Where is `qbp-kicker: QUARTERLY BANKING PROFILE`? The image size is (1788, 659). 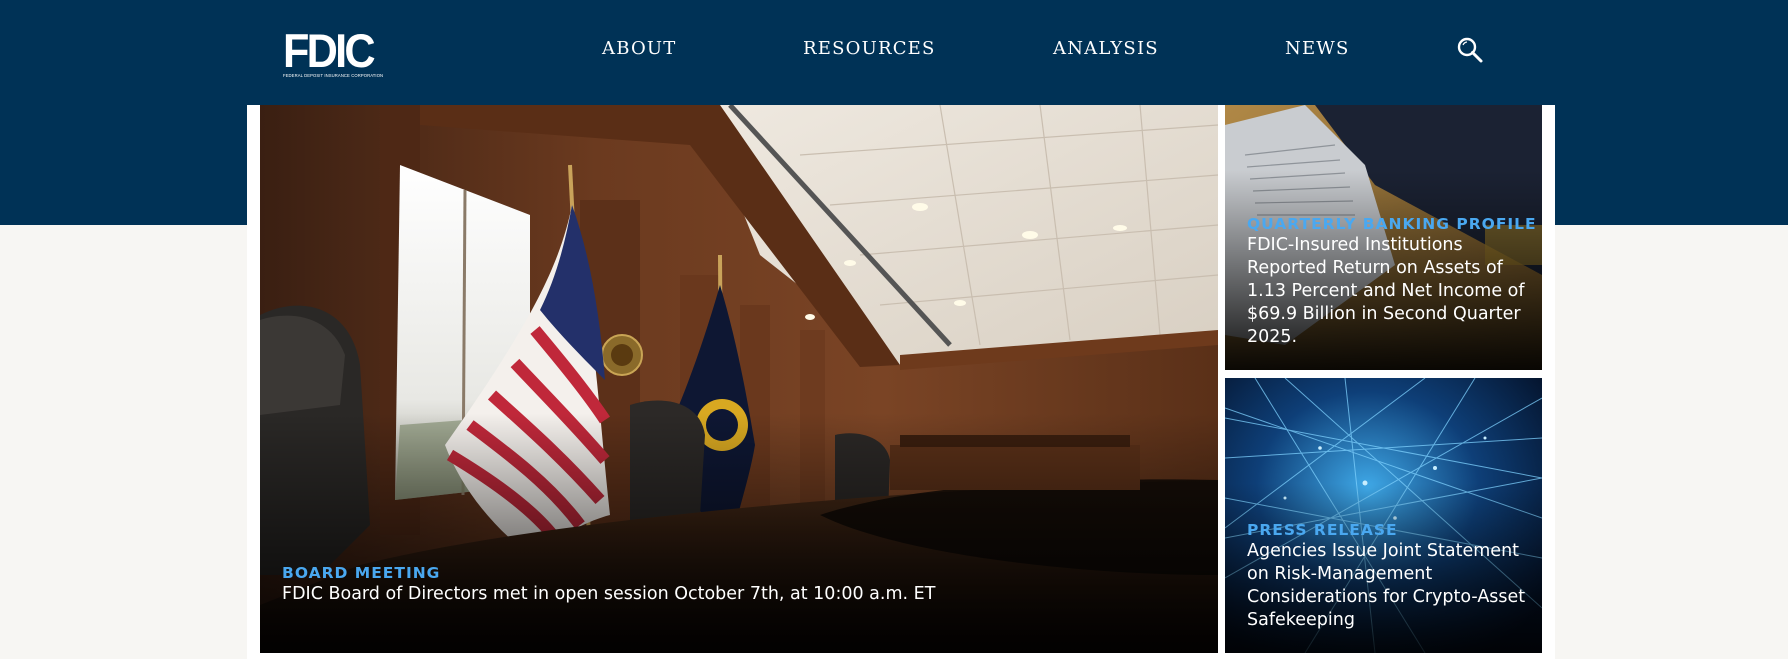 qbp-kicker: QUARTERLY BANKING PROFILE is located at coordinates (1392, 224).